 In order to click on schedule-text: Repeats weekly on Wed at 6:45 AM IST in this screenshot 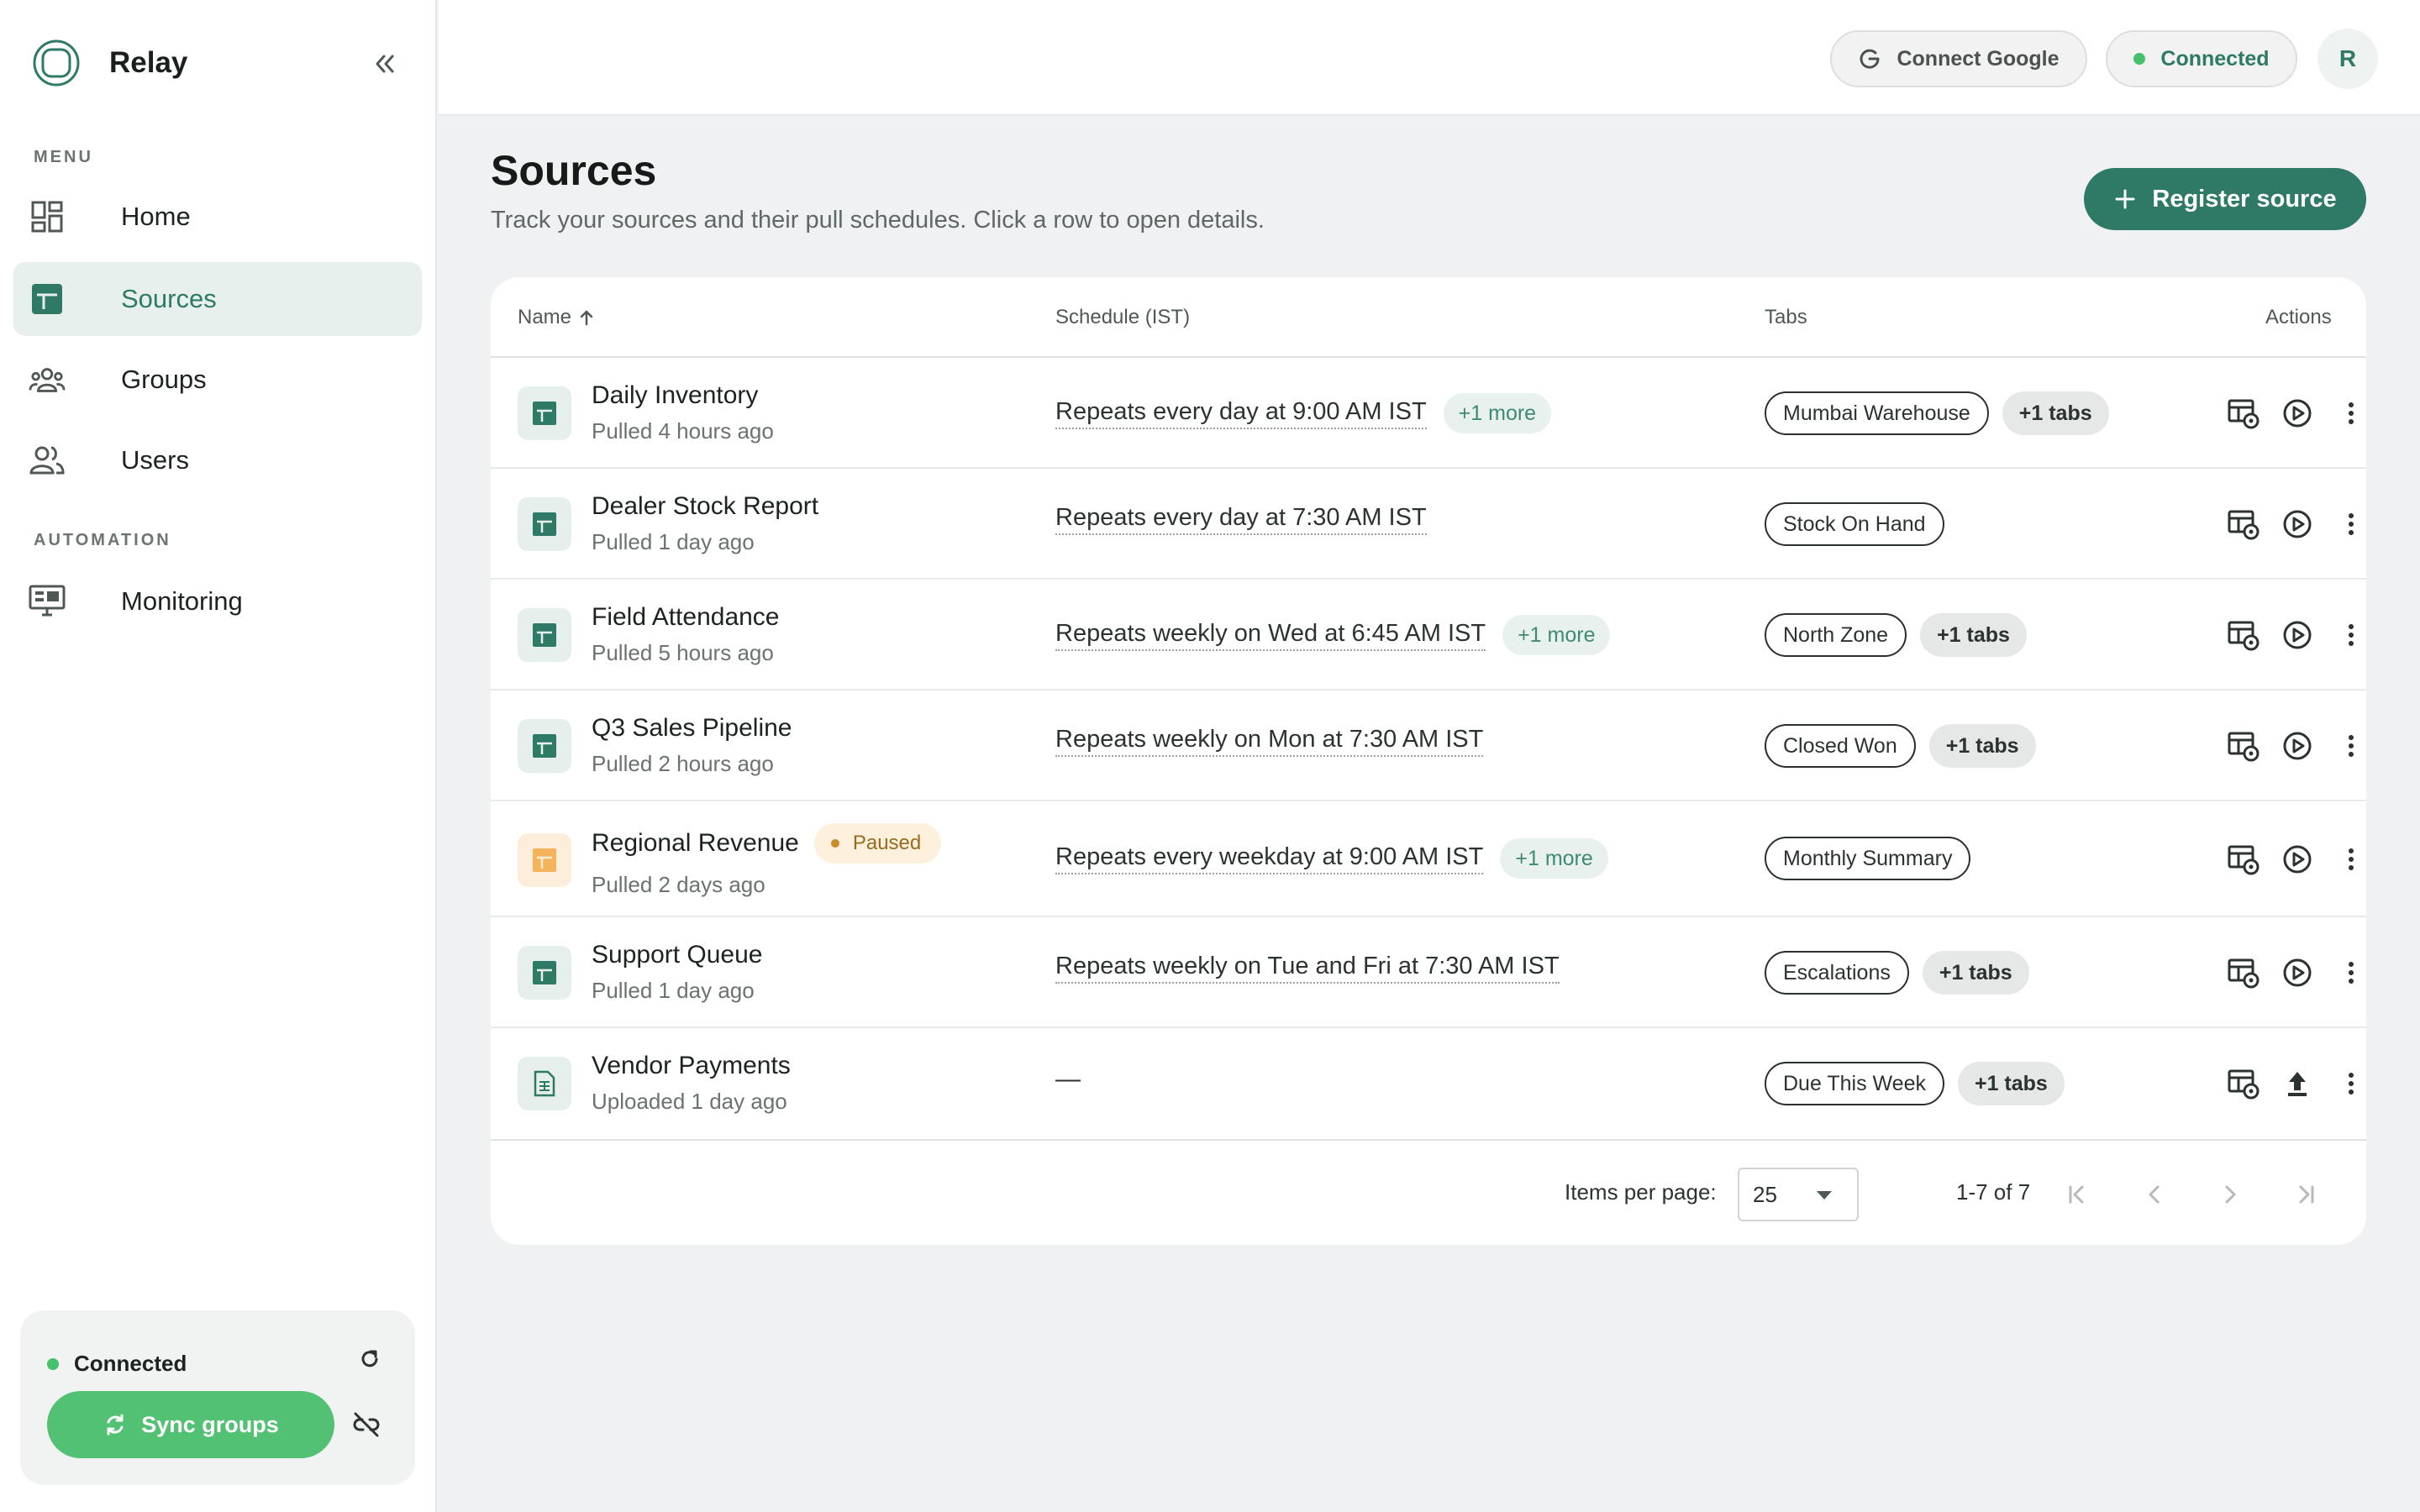, I will do `click(1270, 635)`.